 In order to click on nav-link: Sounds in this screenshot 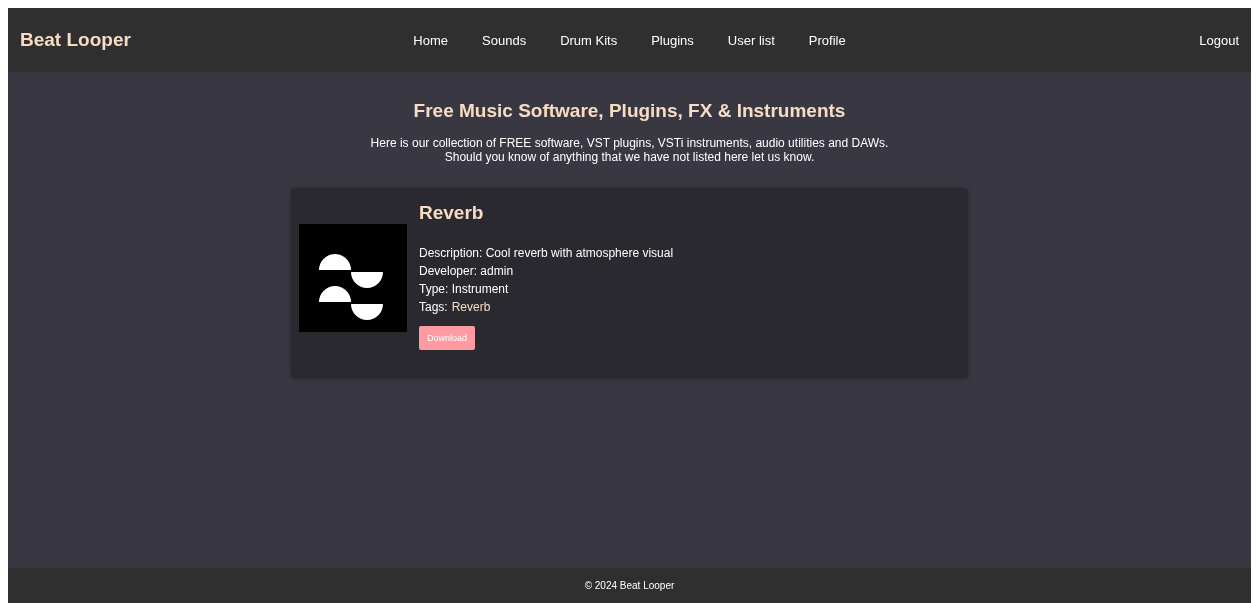, I will do `click(504, 40)`.